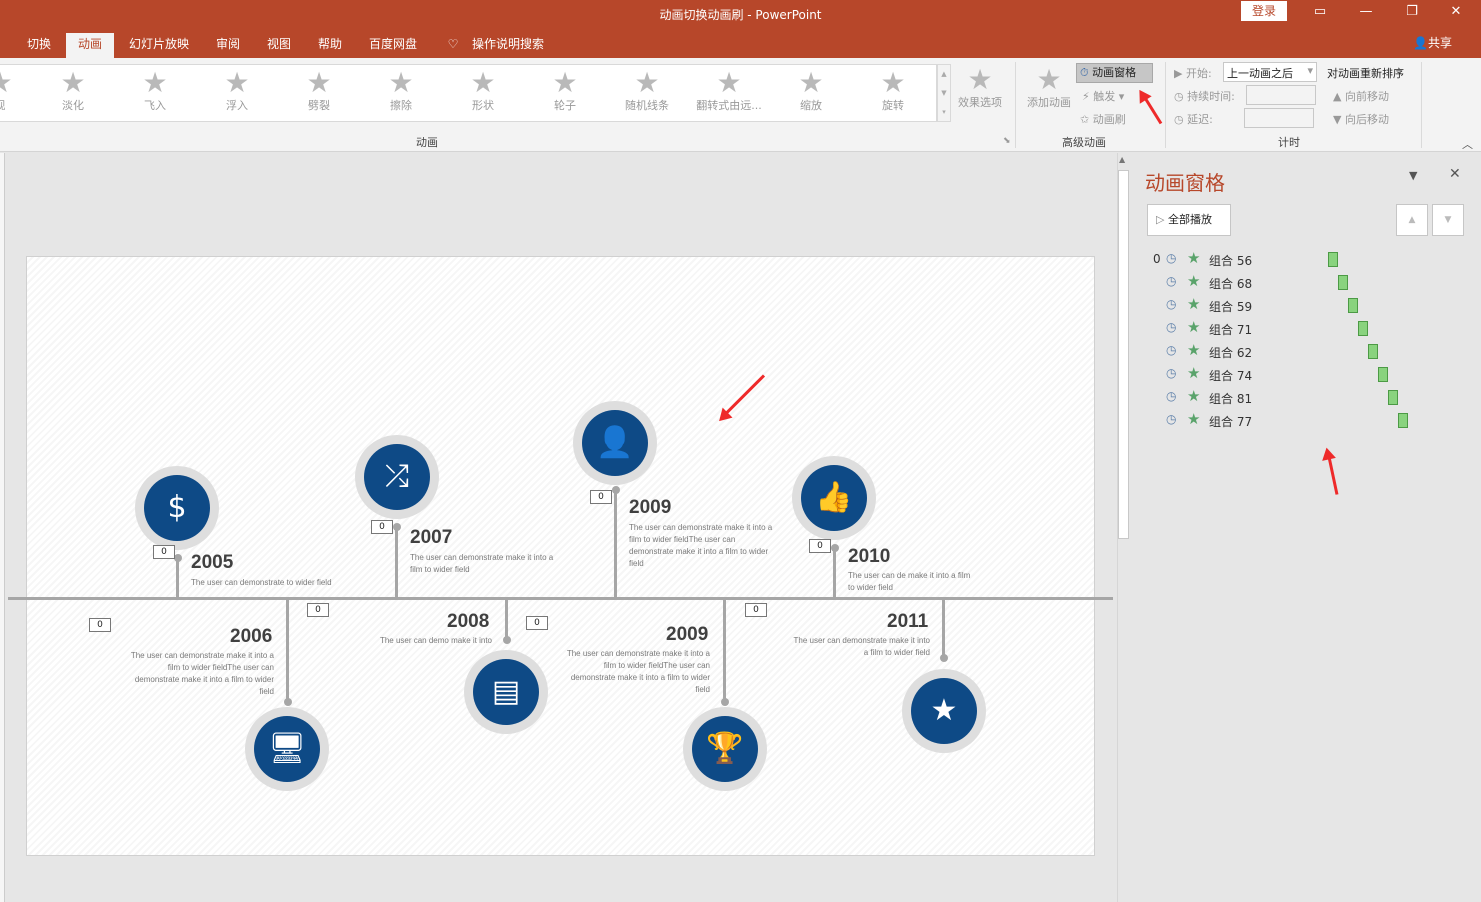 Image resolution: width=1481 pixels, height=902 pixels. What do you see at coordinates (212, 562) in the screenshot?
I see `event-year: 2005` at bounding box center [212, 562].